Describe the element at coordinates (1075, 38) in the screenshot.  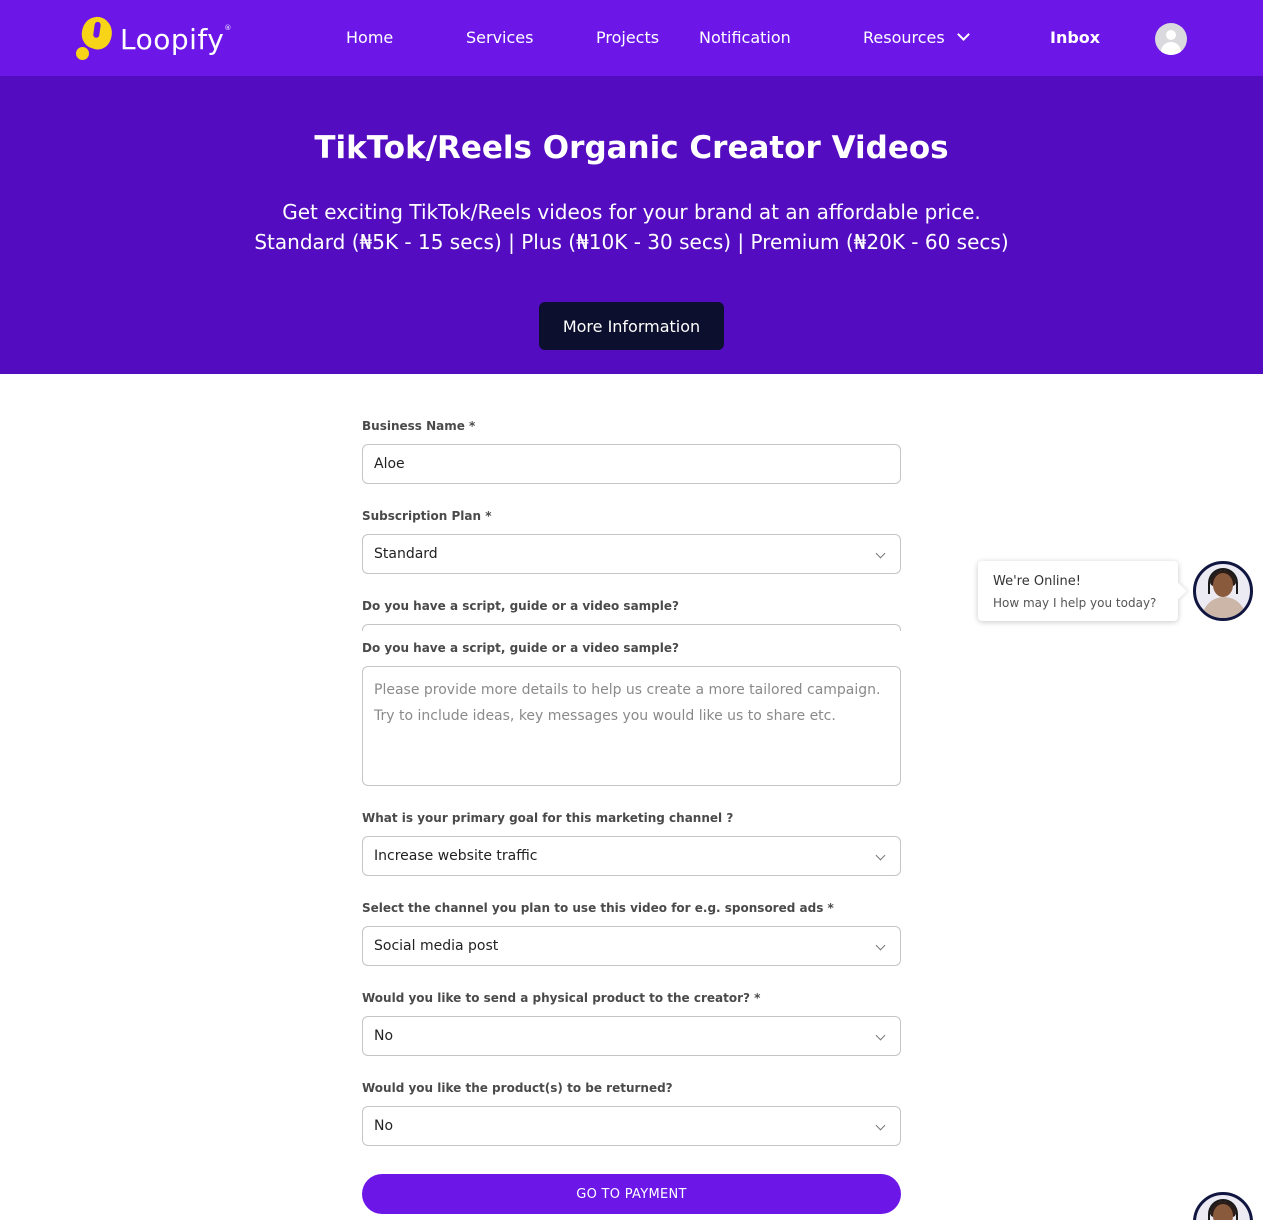
I see `nav-inbox-link: Inbox` at that location.